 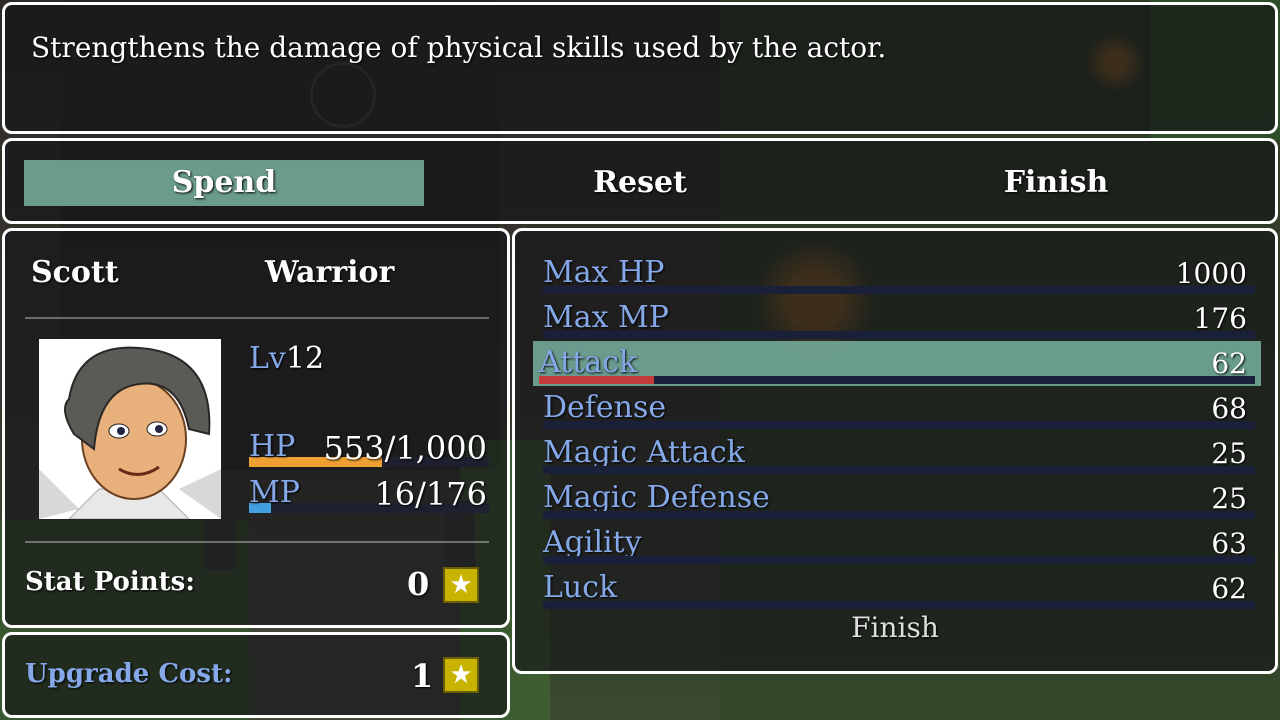 I want to click on parameter-row: Attack 62, so click(x=897, y=363).